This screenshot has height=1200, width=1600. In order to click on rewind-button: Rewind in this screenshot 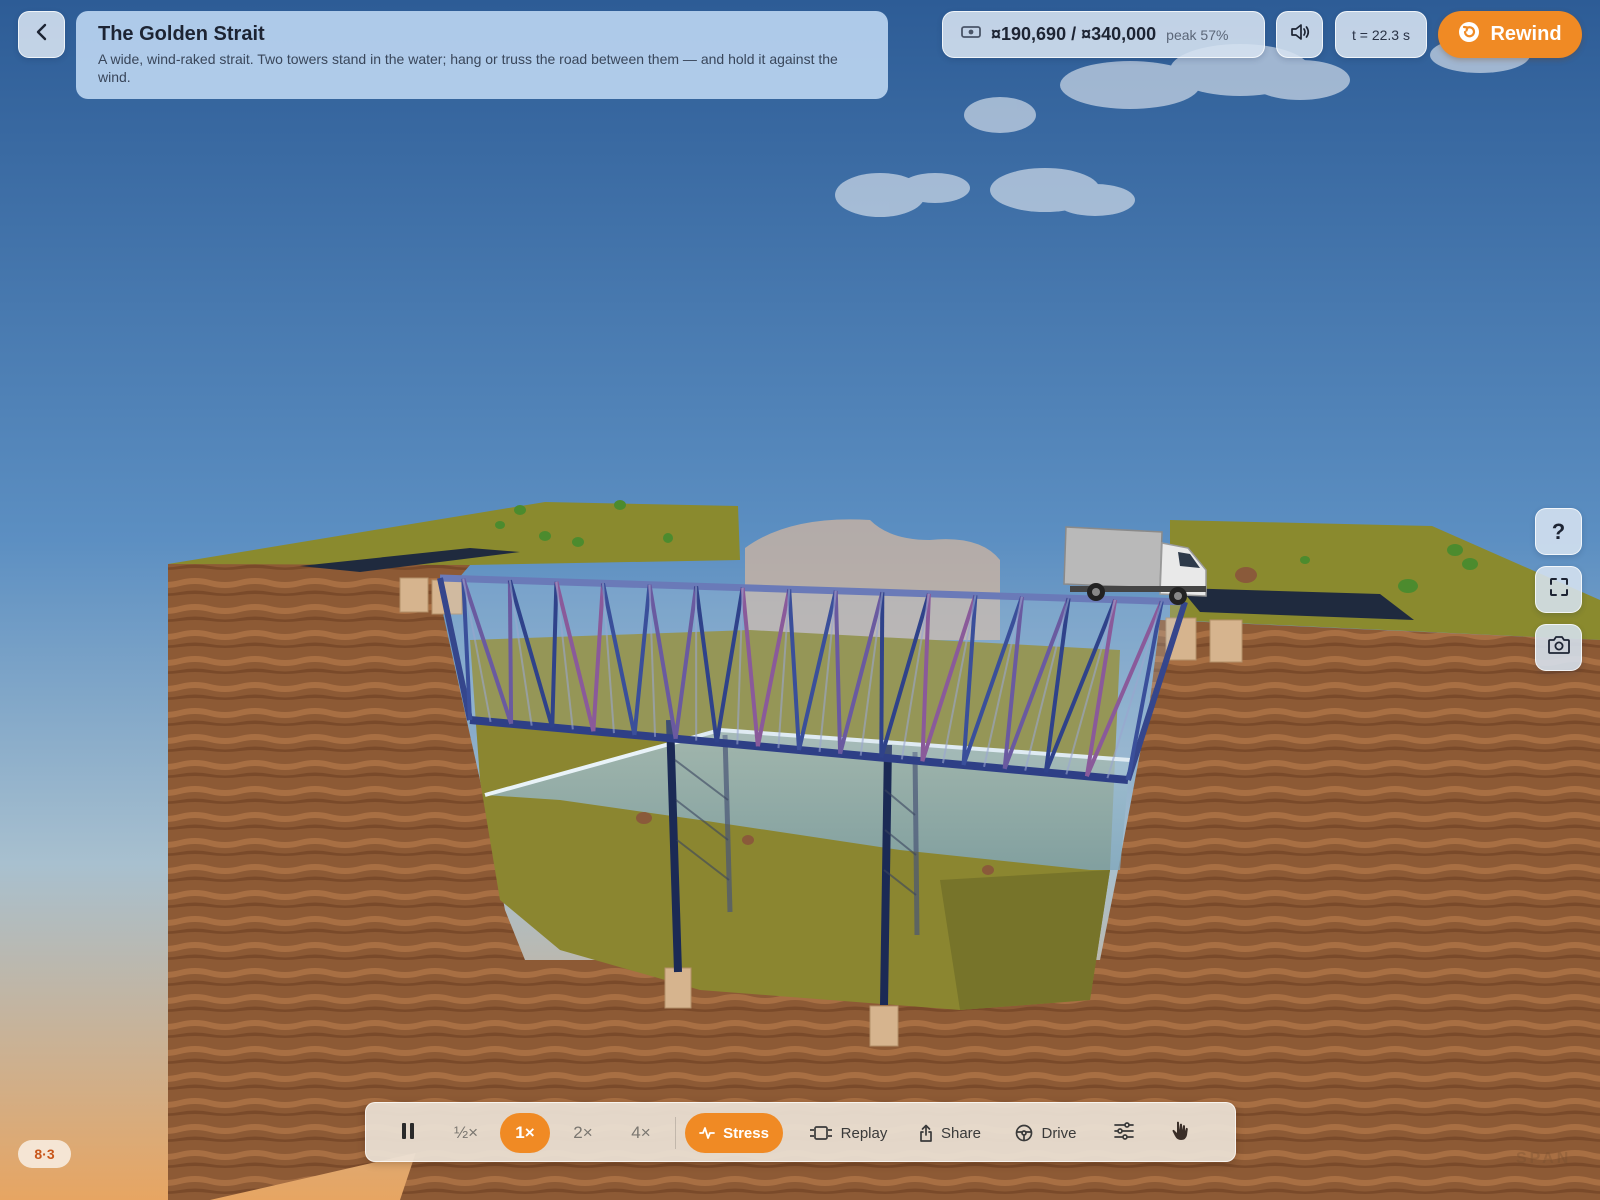, I will do `click(1510, 34)`.